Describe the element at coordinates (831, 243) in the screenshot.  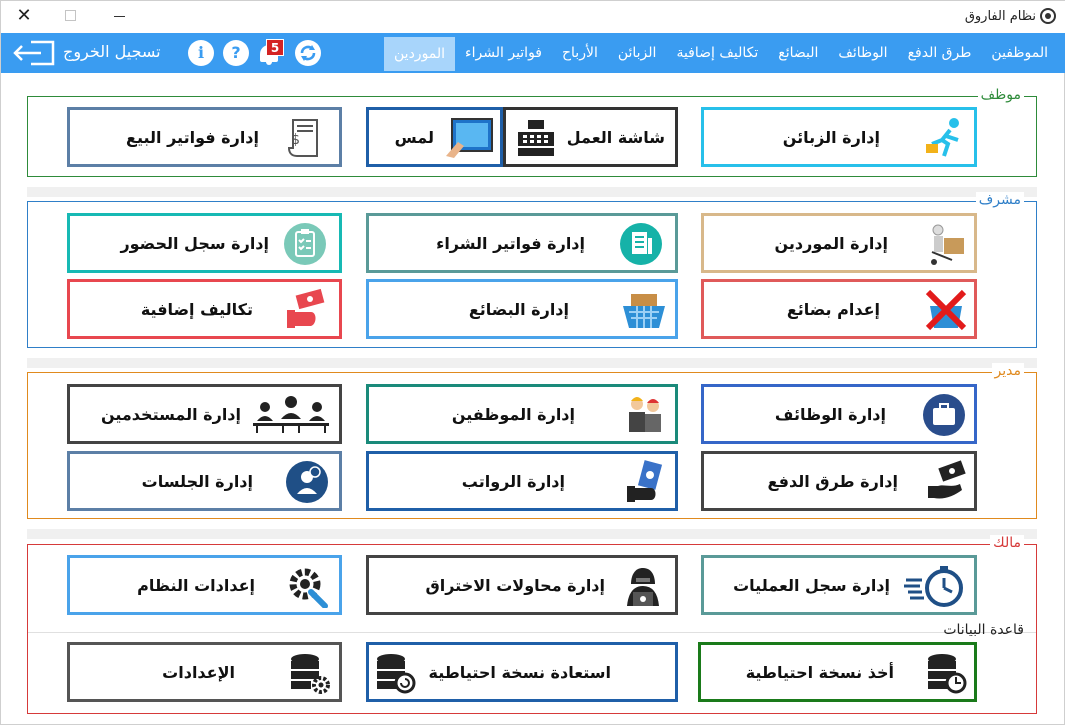
I see `tile-label: إدارة الموردين` at that location.